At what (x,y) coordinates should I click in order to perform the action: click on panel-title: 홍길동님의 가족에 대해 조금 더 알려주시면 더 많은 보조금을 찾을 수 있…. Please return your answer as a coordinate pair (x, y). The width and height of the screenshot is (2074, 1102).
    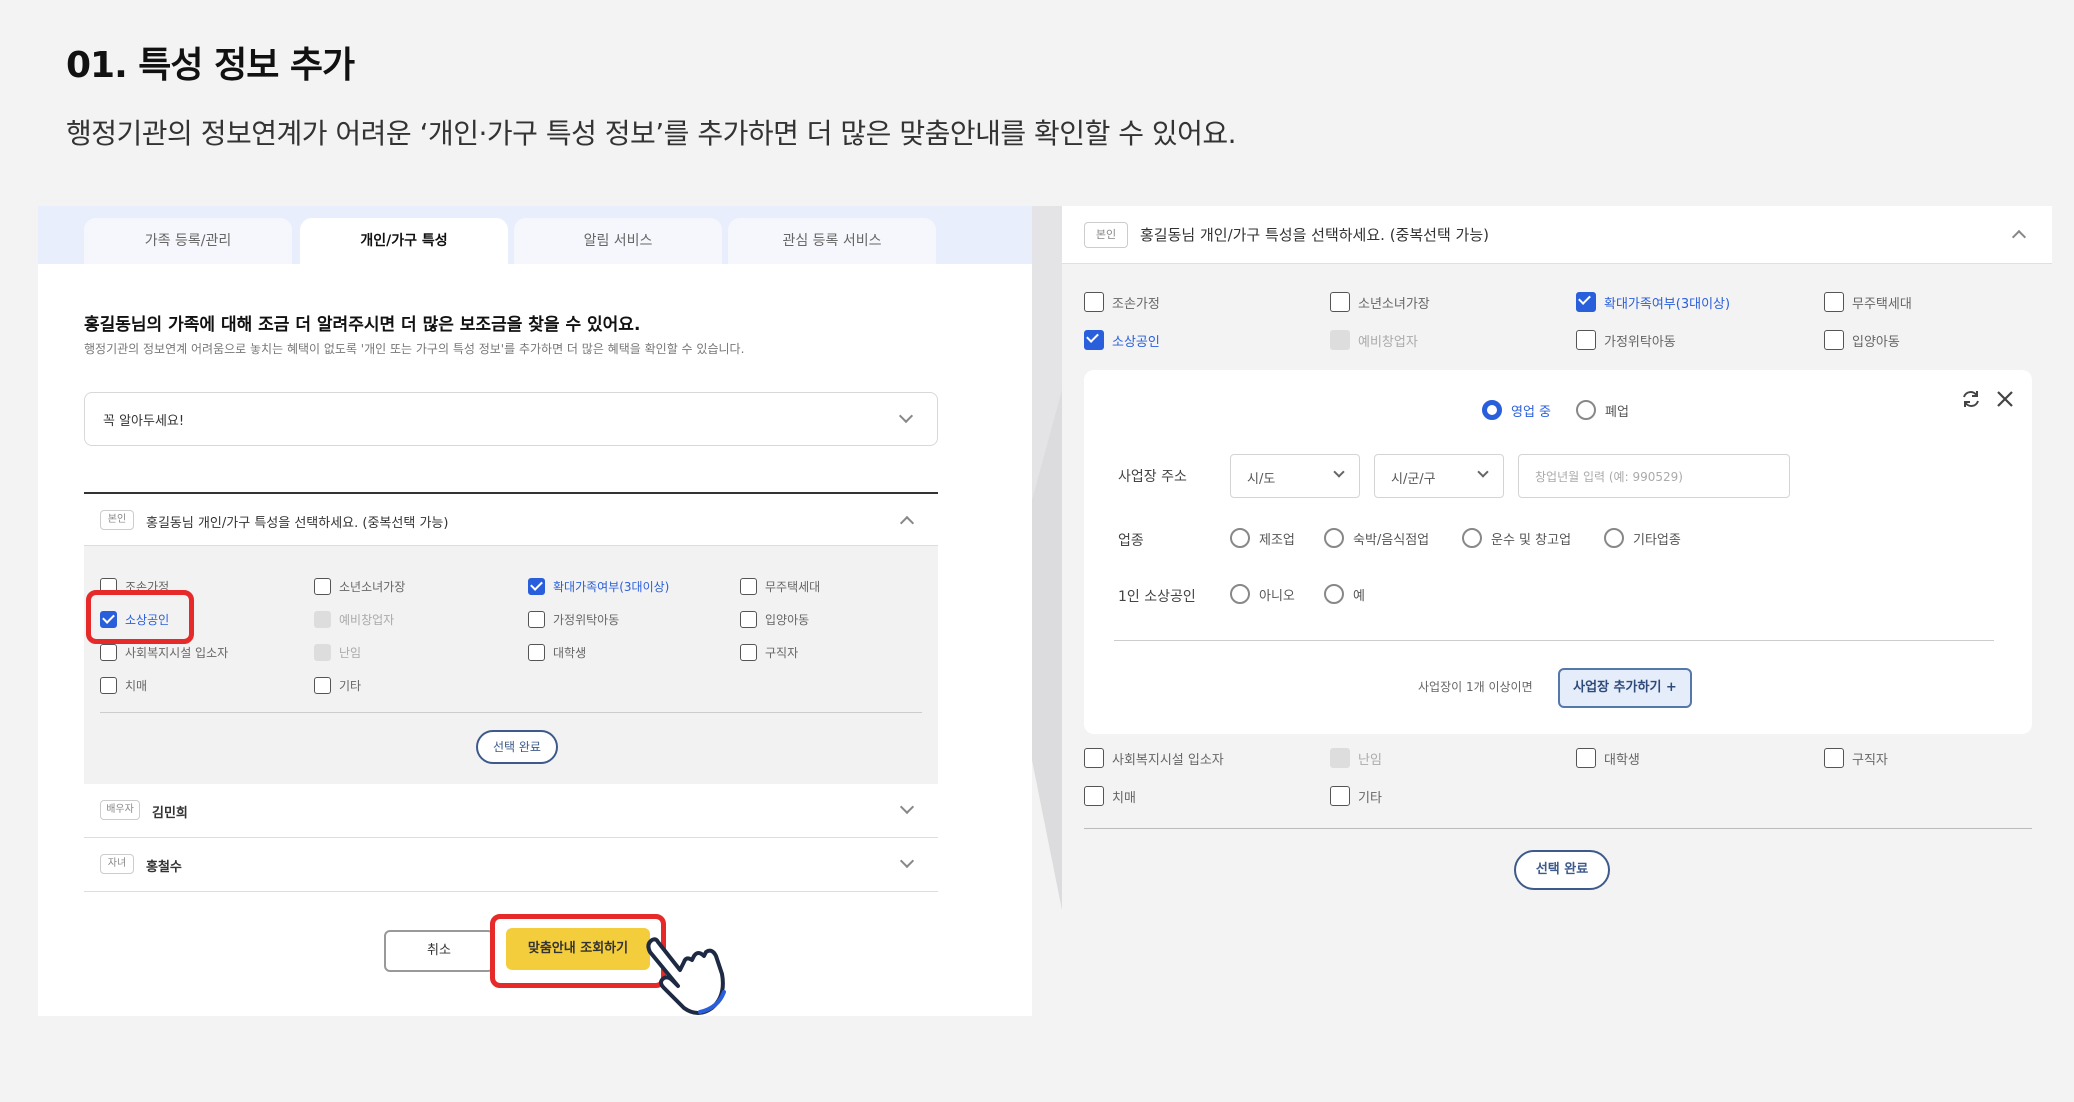
    Looking at the image, I should click on (362, 325).